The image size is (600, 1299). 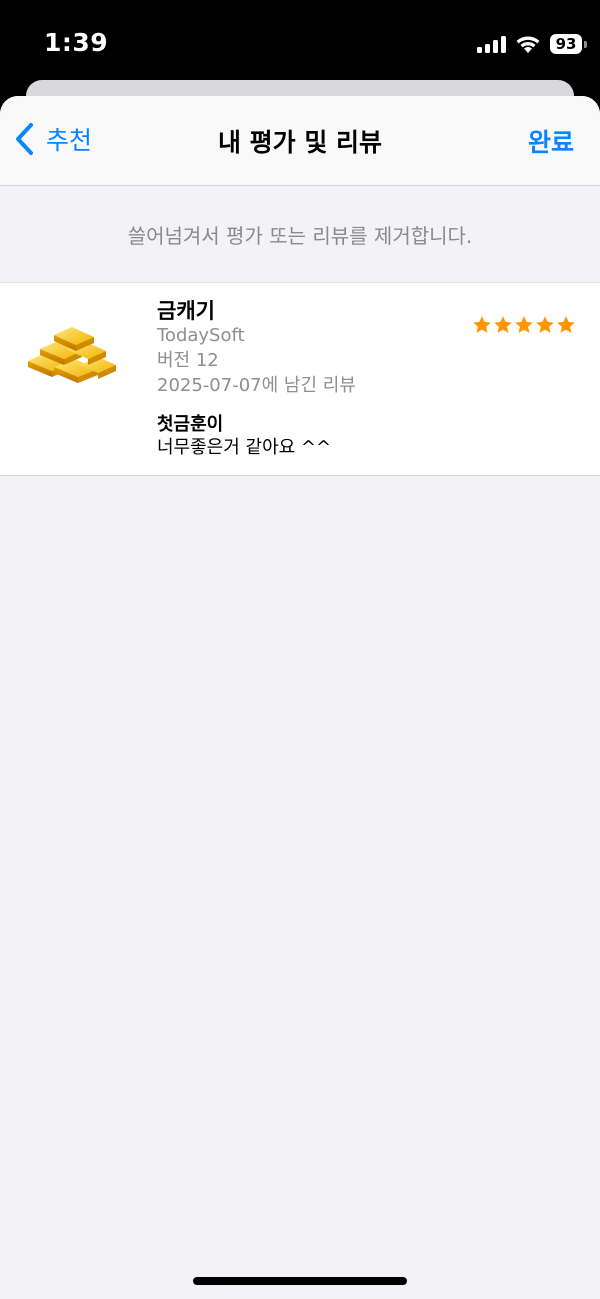 I want to click on status-icons: 93, so click(x=532, y=44).